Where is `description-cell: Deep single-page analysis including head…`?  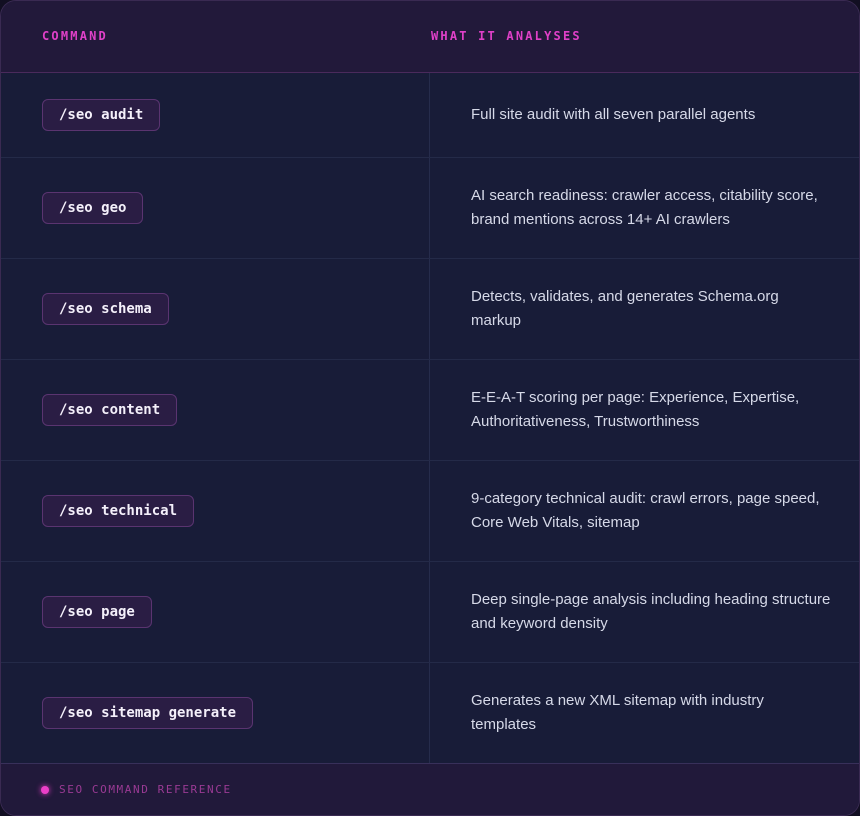
description-cell: Deep single-page analysis including head… is located at coordinates (651, 611).